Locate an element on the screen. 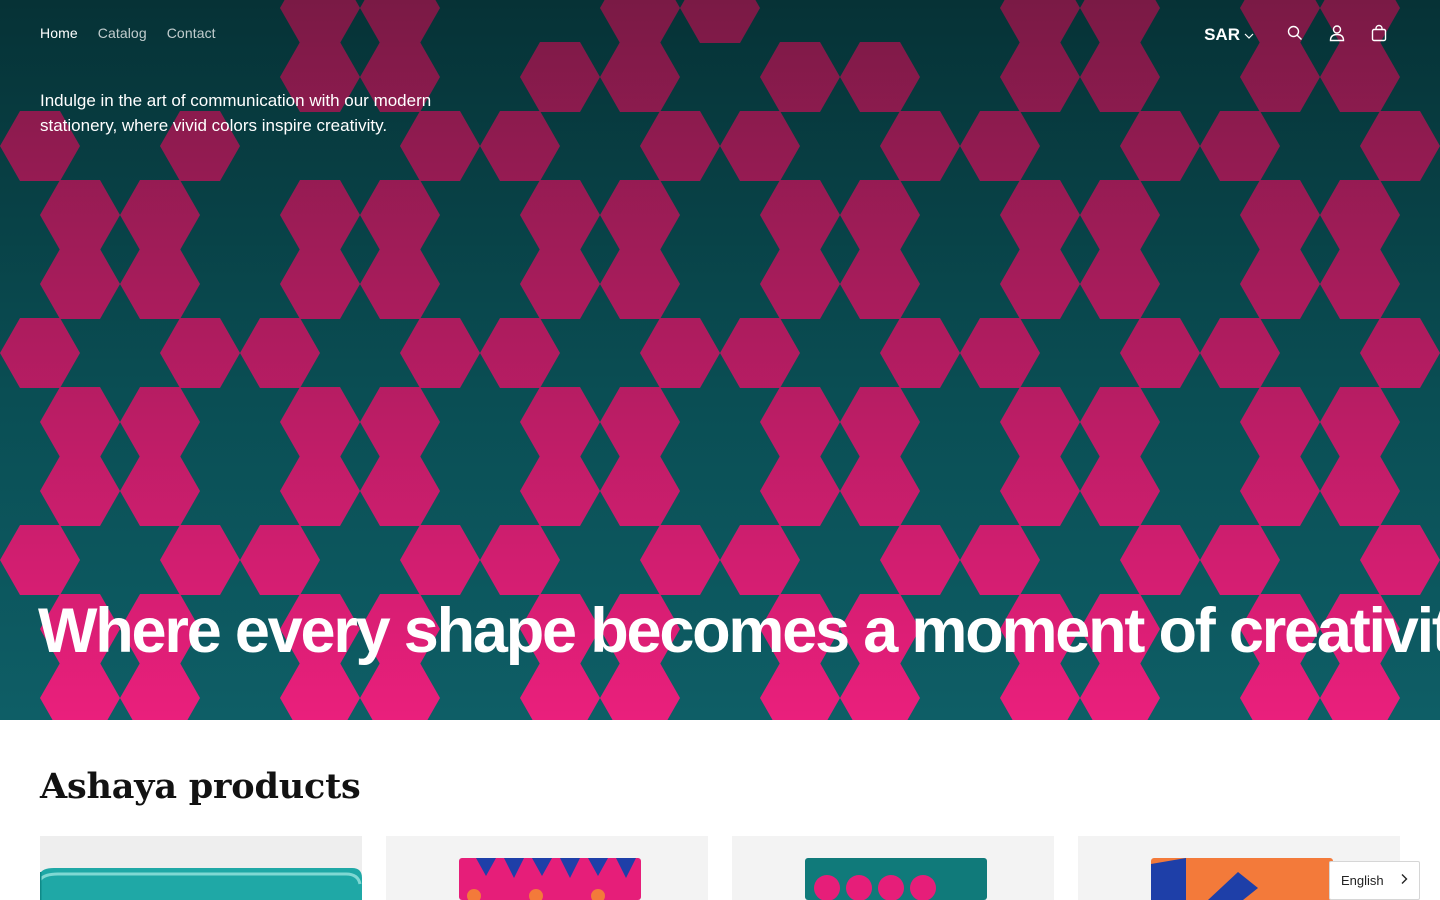  product-image-pink-star-notebook is located at coordinates (547, 868).